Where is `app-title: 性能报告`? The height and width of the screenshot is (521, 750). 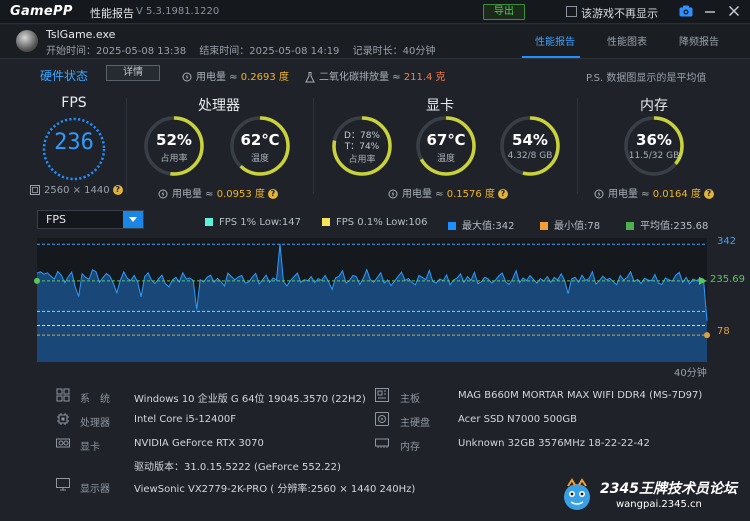
app-title: 性能报告 is located at coordinates (112, 13).